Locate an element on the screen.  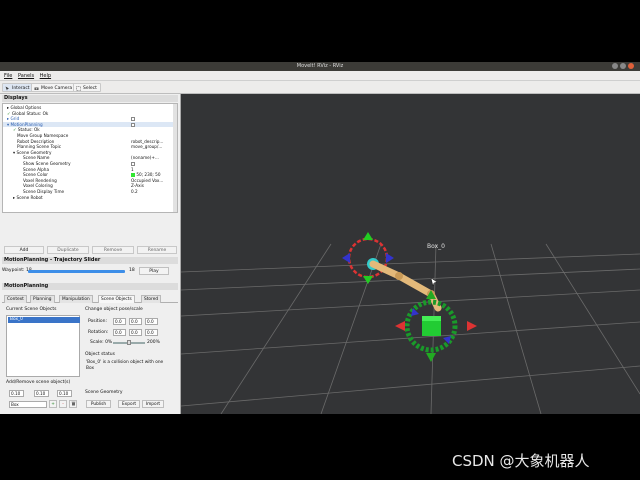
position-x-field: 0.0 is located at coordinates (119, 321).